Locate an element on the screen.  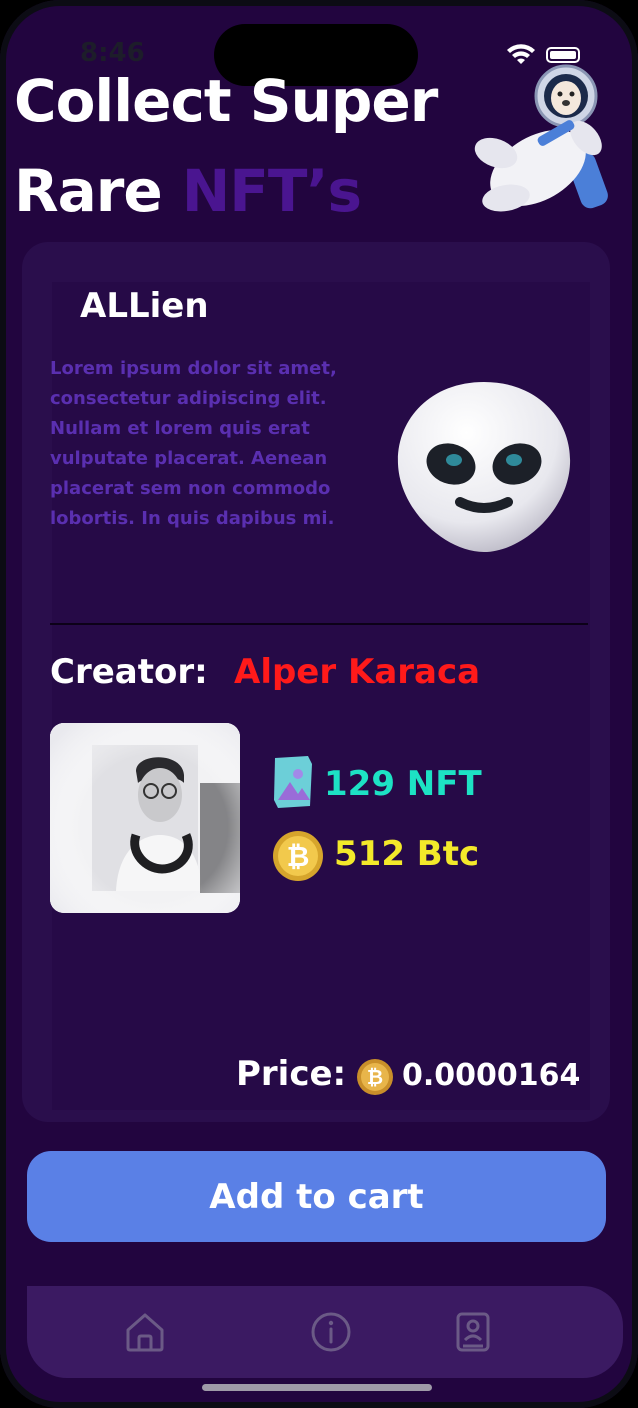
page-title: Collect Super Rare NFT’s is located at coordinates (226, 146).